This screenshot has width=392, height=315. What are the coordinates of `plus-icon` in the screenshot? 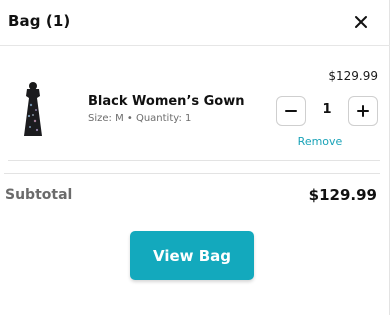 It's located at (363, 111).